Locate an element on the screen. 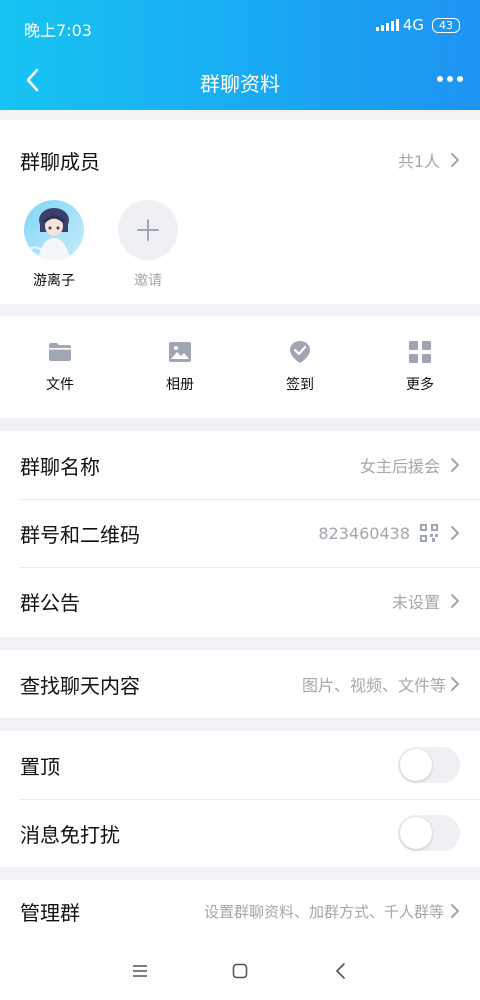  tools-grid: 文件 相册 签到 更多 is located at coordinates (240, 367).